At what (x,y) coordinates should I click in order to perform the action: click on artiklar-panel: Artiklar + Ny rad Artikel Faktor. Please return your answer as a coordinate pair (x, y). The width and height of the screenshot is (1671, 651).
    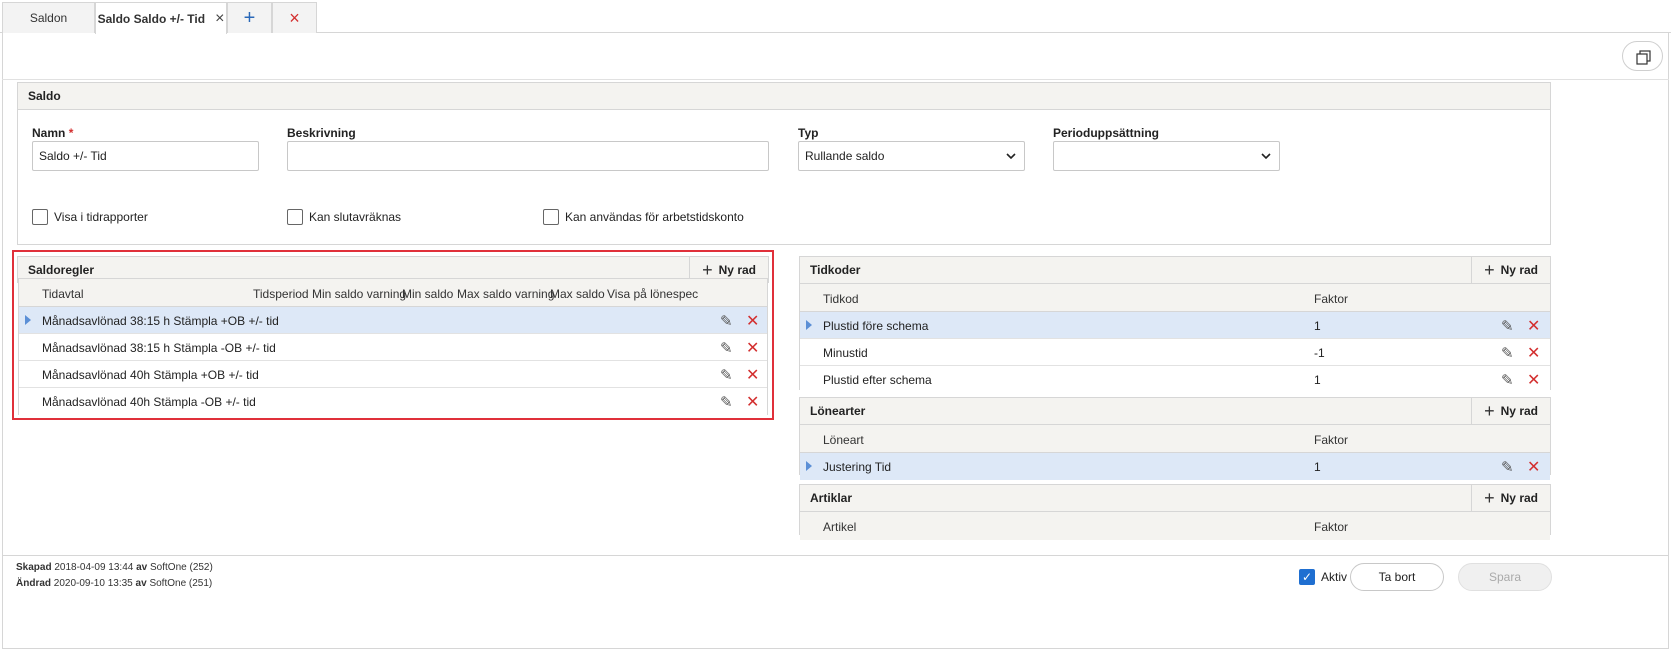
    Looking at the image, I should click on (1175, 512).